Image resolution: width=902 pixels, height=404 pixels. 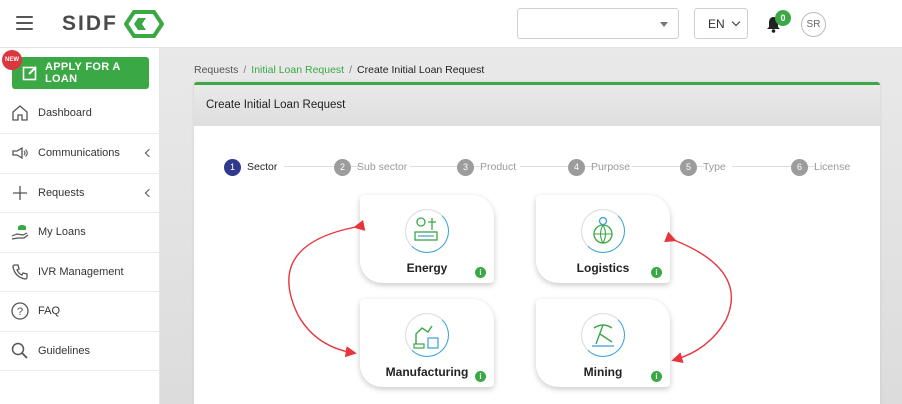 I want to click on sidebar-item-label: Guidelines, so click(x=64, y=350).